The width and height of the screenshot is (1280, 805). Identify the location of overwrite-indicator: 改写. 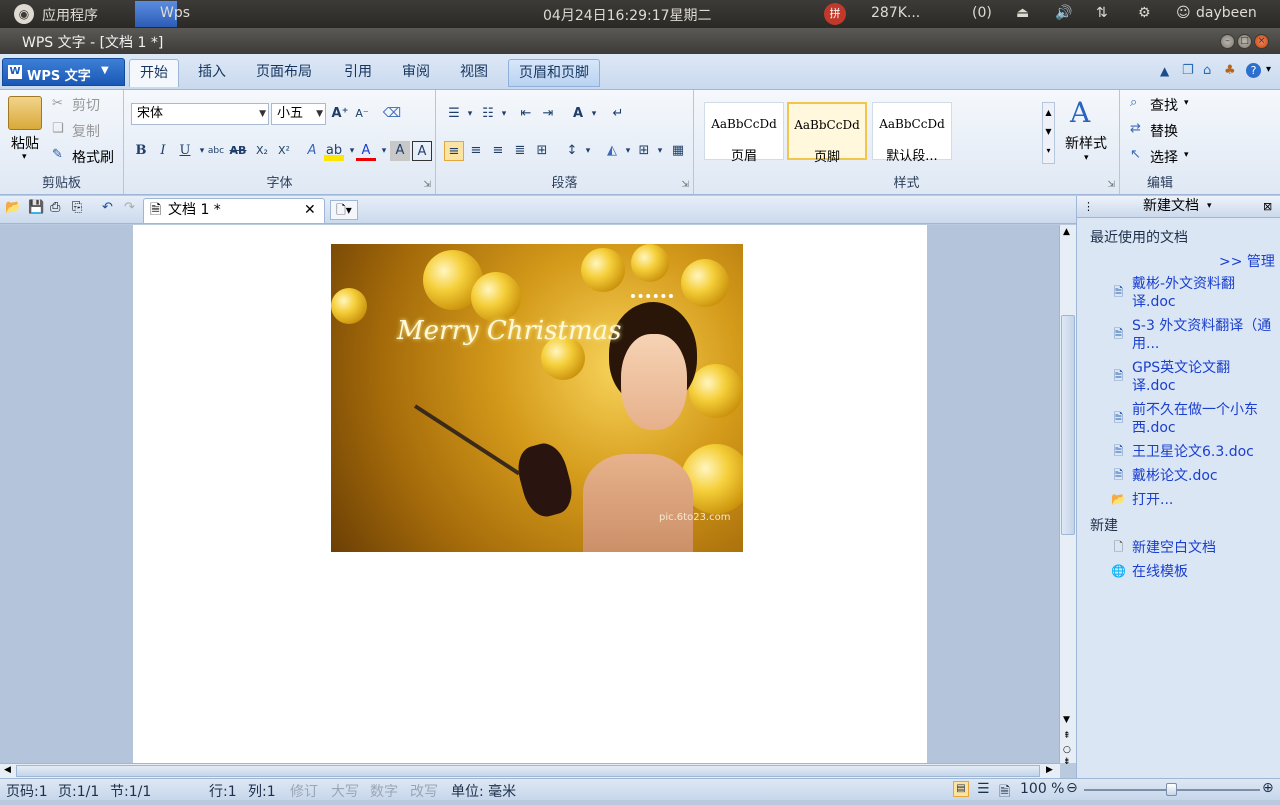
(424, 791).